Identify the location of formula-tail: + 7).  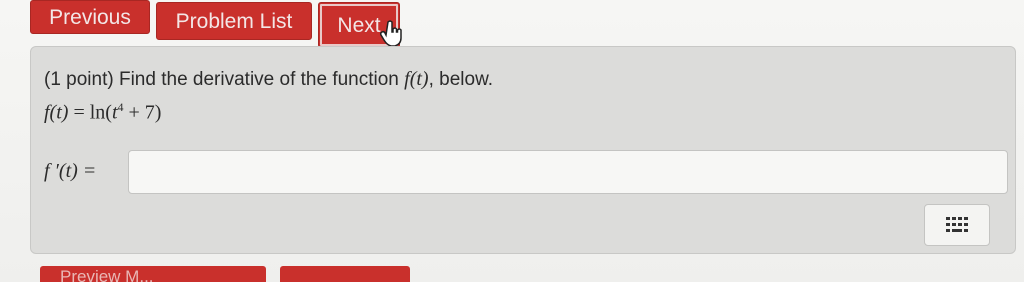
(142, 112).